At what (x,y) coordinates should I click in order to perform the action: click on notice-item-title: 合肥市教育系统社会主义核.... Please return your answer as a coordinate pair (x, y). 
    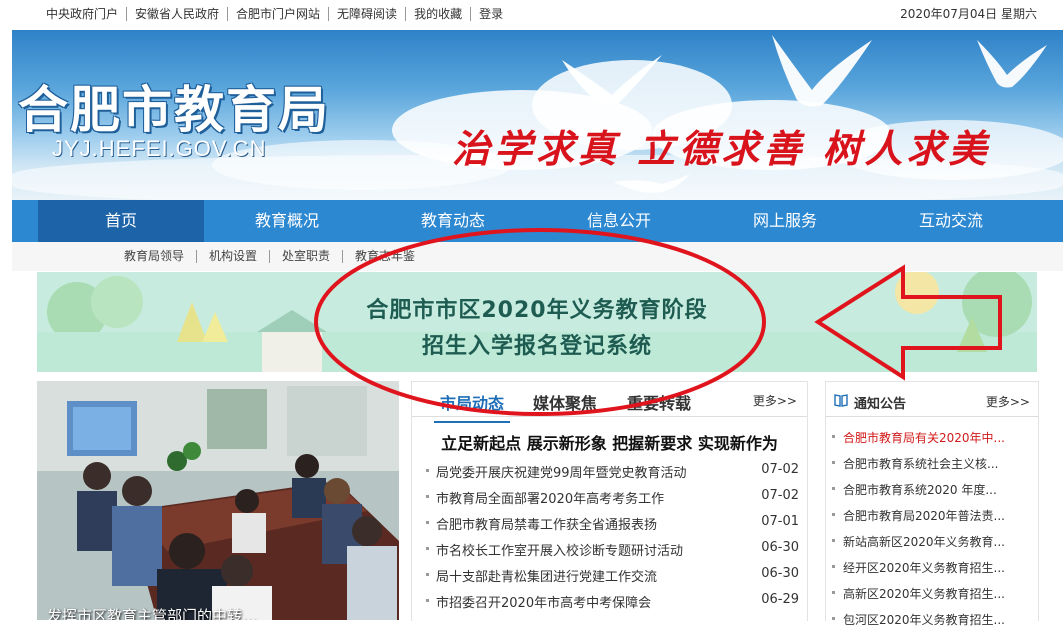
    Looking at the image, I should click on (920, 463).